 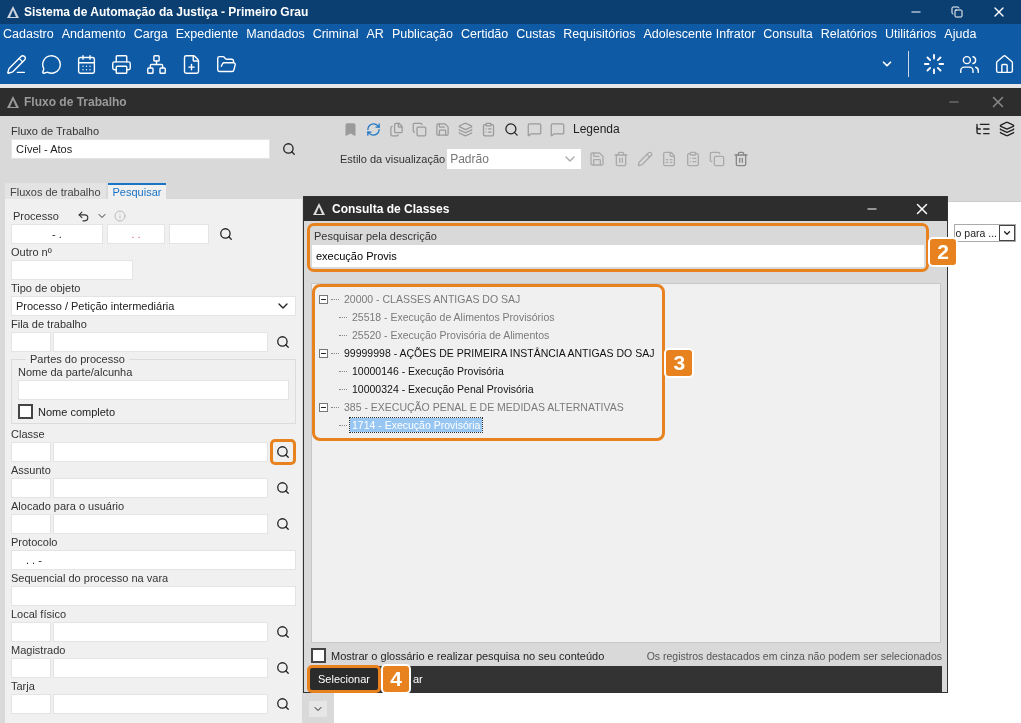 What do you see at coordinates (375, 236) in the screenshot?
I see `field-label: Pesquisar pela descrição` at bounding box center [375, 236].